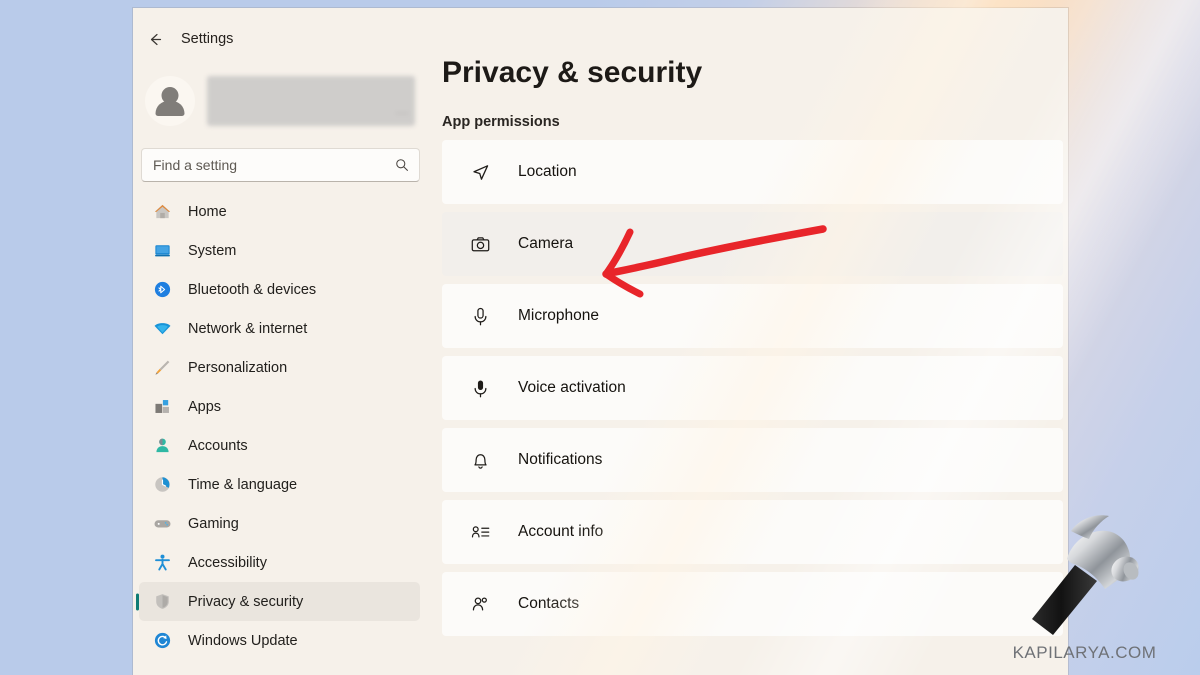 The height and width of the screenshot is (675, 1200). Describe the element at coordinates (162, 601) in the screenshot. I see `shield-icon` at that location.